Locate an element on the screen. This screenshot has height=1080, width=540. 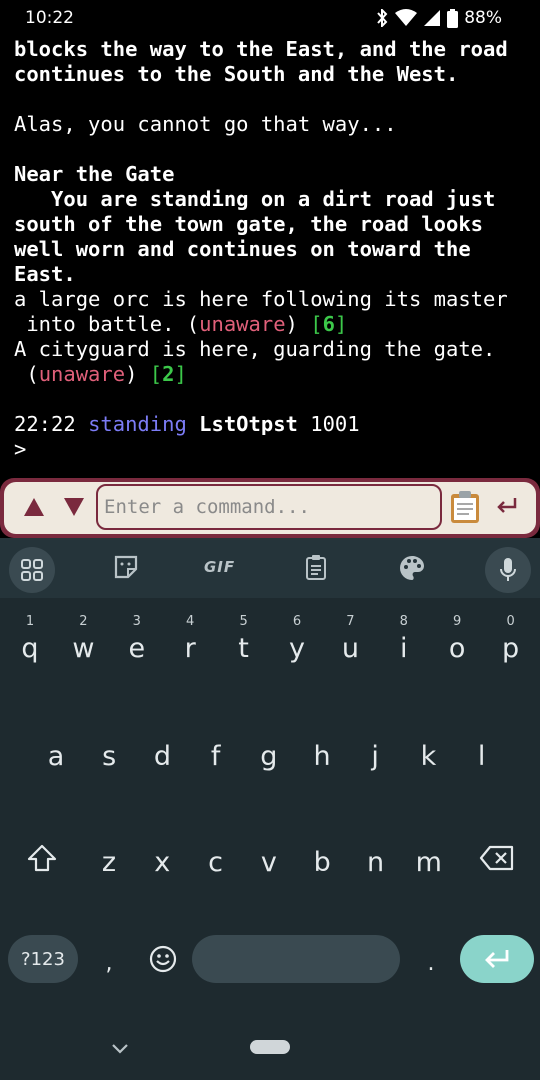
emoji-key is located at coordinates (163, 959).